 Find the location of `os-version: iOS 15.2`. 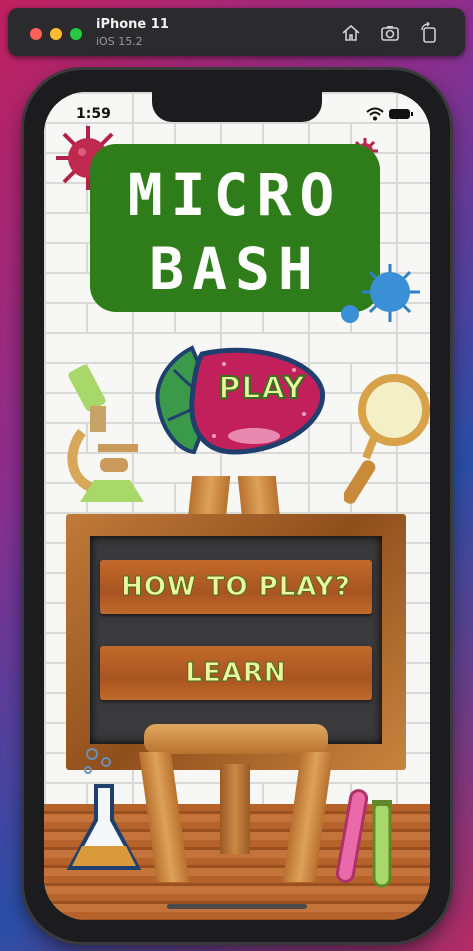

os-version: iOS 15.2 is located at coordinates (119, 41).